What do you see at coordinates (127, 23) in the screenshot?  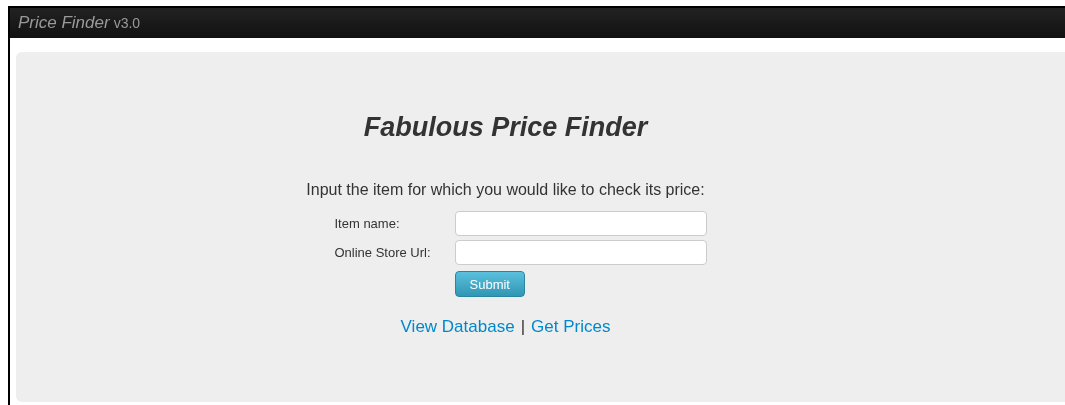 I see `version-label: v3.0` at bounding box center [127, 23].